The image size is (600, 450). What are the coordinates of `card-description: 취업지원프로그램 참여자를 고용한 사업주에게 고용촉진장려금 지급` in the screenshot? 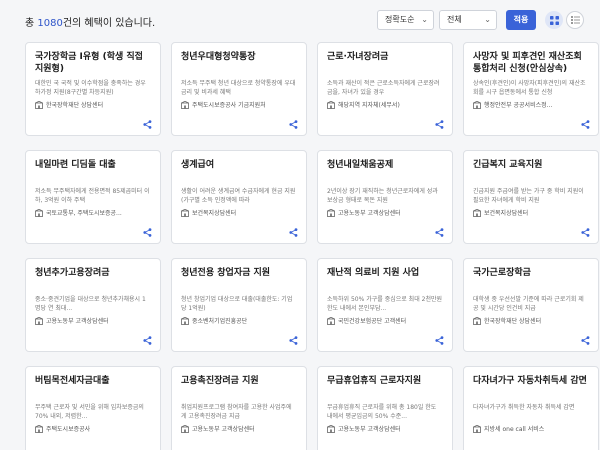 It's located at (236, 412).